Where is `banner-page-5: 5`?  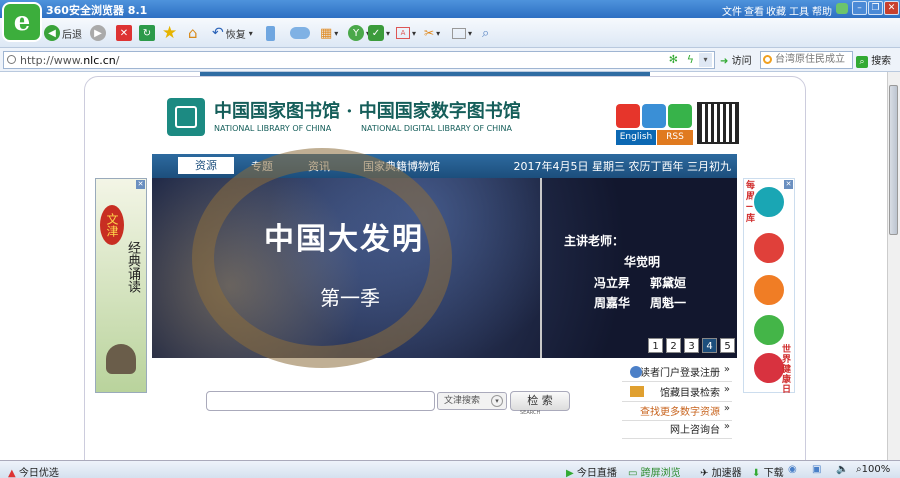
banner-page-5: 5 is located at coordinates (727, 345).